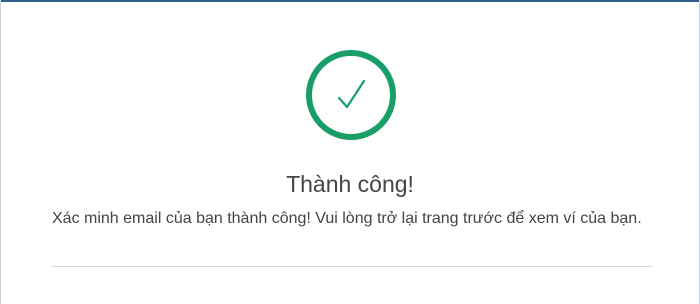  I want to click on window-left-border, so click(0, 152).